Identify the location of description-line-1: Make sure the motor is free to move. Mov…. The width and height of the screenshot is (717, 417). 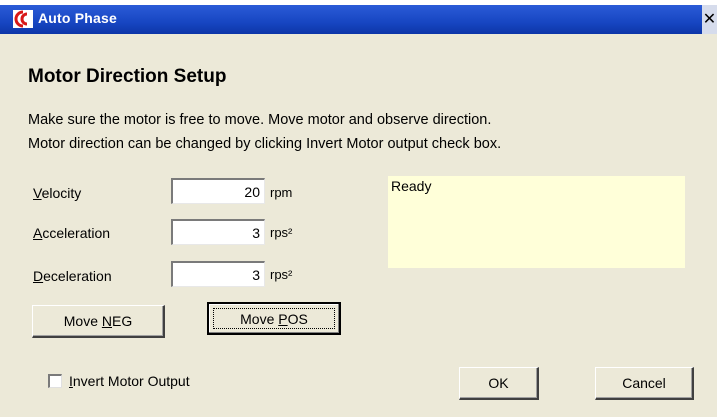
(260, 120).